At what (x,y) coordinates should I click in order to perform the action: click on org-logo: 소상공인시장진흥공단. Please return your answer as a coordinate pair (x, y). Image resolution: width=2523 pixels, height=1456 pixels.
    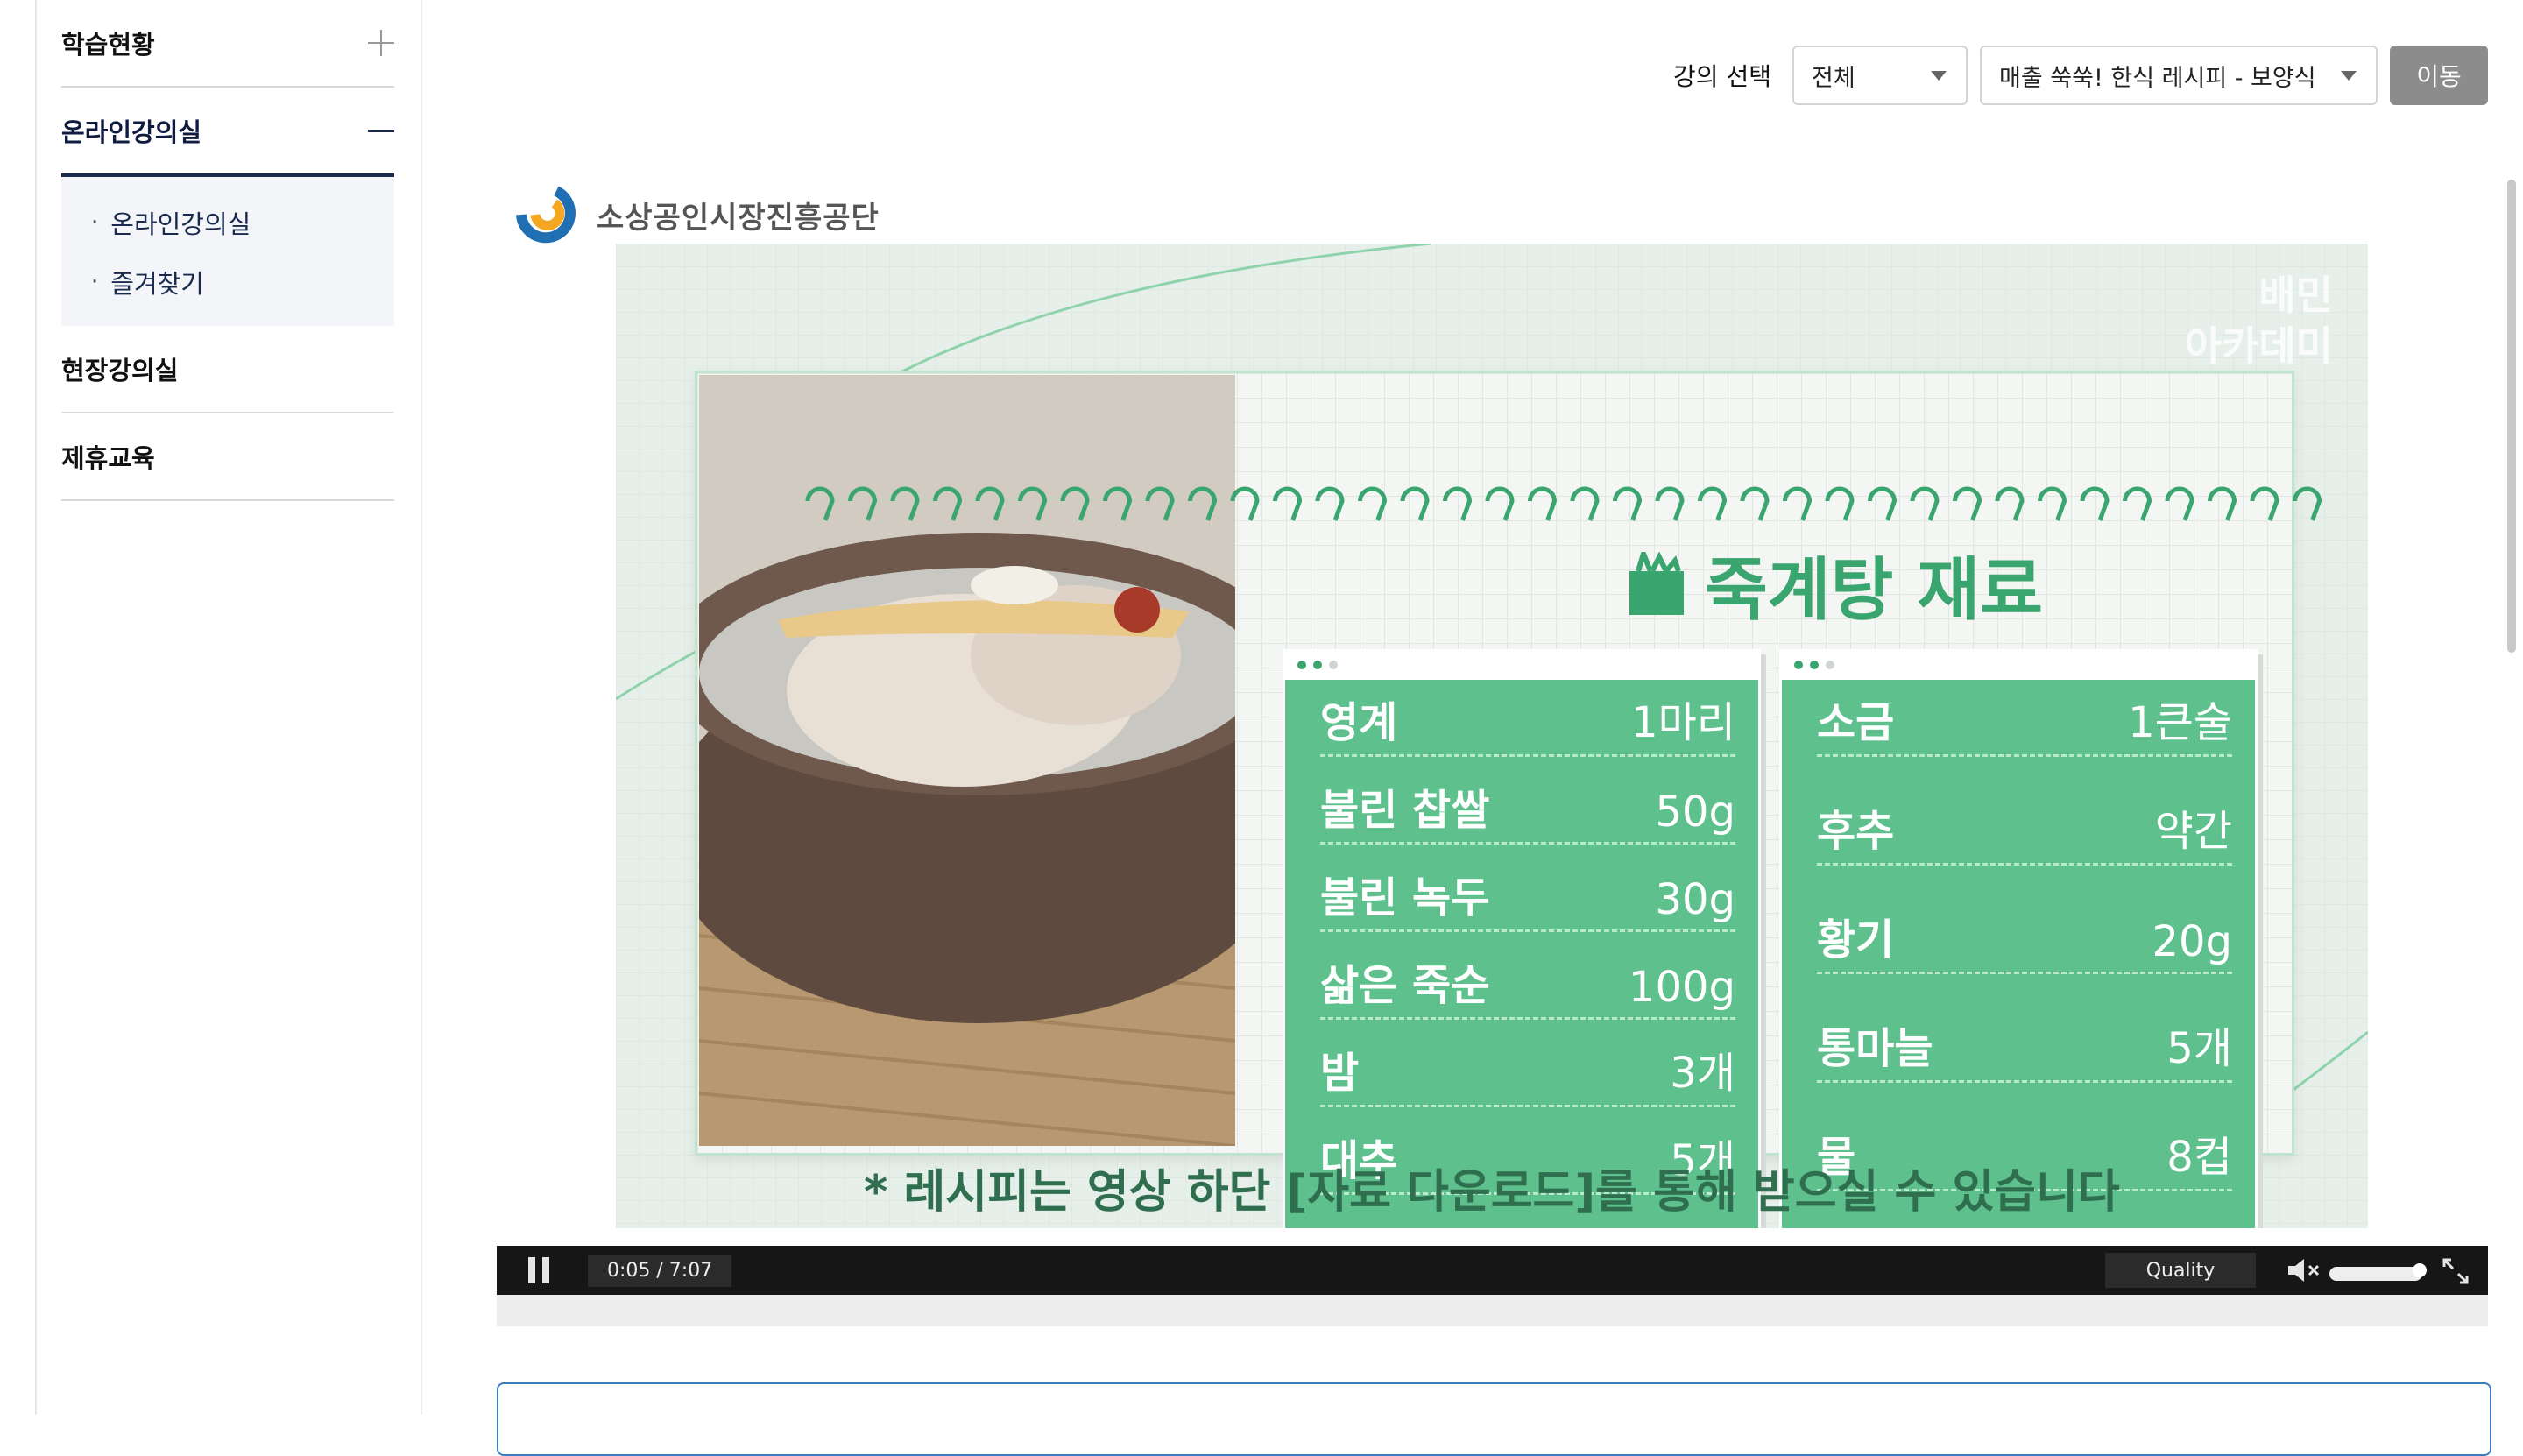
    Looking at the image, I should click on (696, 215).